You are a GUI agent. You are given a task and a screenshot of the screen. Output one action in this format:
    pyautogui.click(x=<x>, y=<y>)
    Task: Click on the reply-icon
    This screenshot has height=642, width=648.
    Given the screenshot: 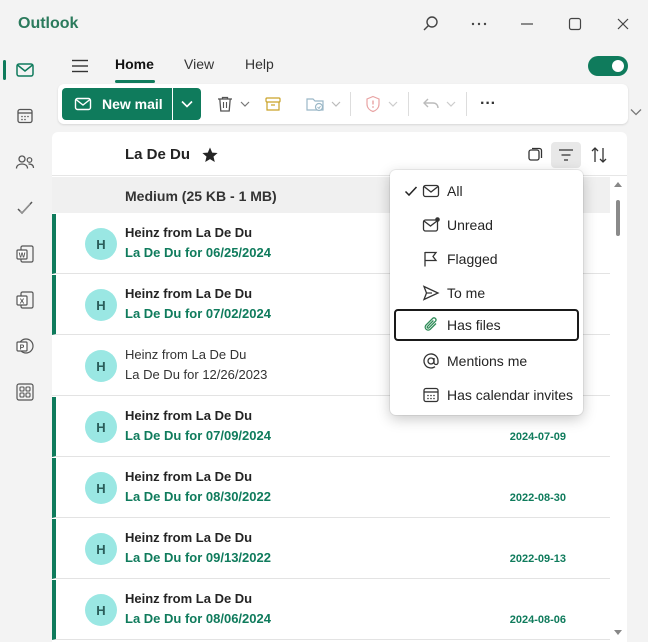 What is the action you would take?
    pyautogui.click(x=431, y=103)
    